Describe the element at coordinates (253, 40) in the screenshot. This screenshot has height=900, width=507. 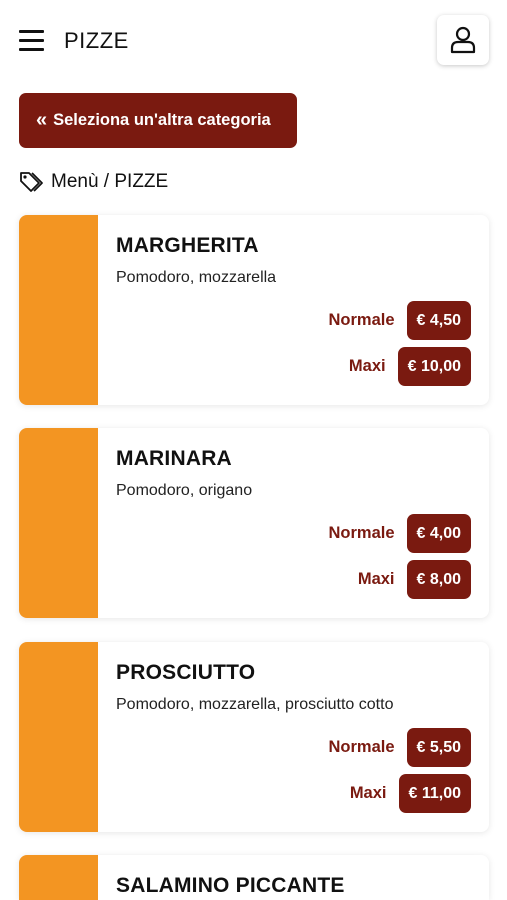
I see `top-bar: PIZZE` at that location.